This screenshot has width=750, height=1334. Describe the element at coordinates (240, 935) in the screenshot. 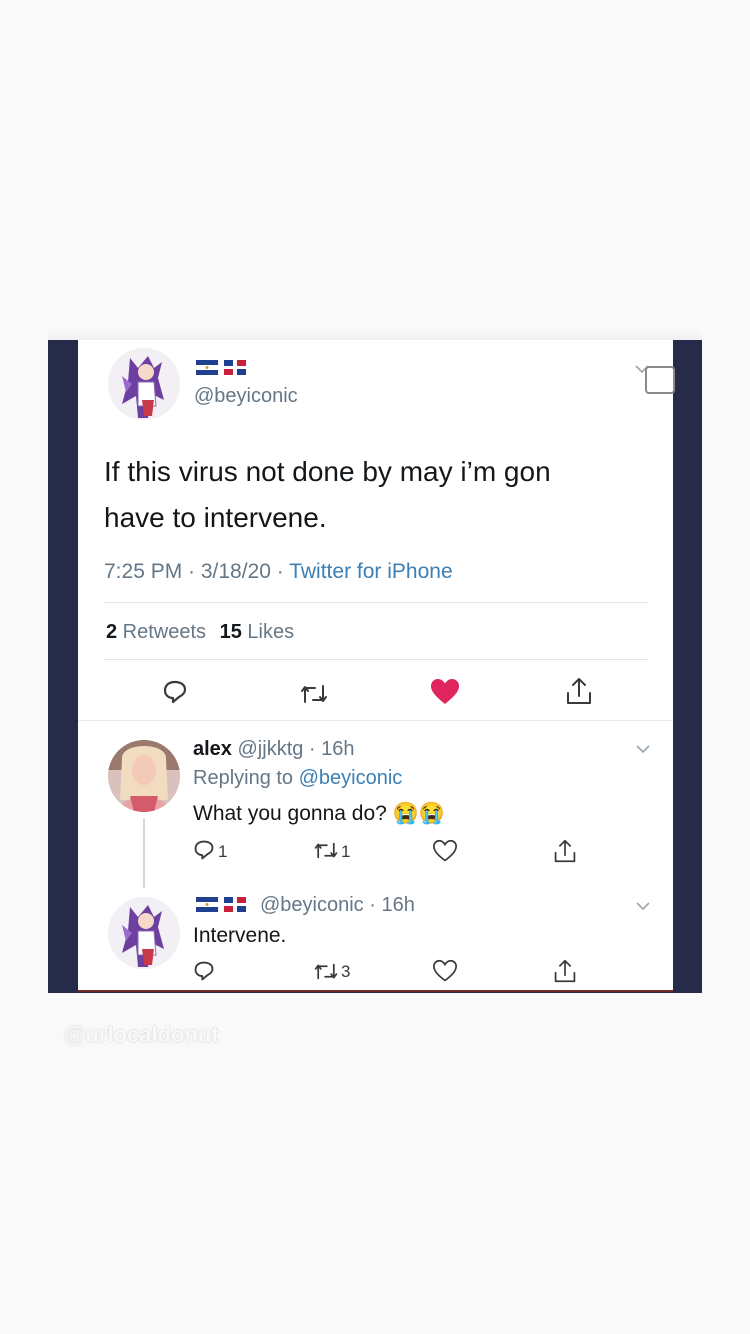

I see `reply-text: Intervene.` at that location.